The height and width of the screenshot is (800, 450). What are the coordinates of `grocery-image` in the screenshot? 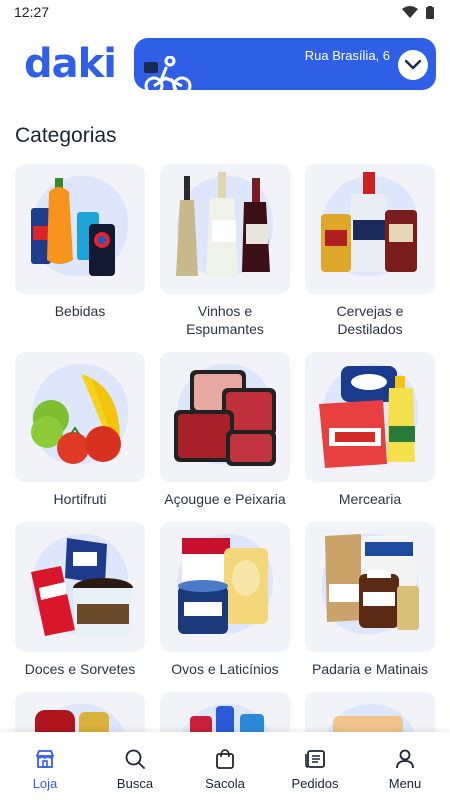 It's located at (367, 417).